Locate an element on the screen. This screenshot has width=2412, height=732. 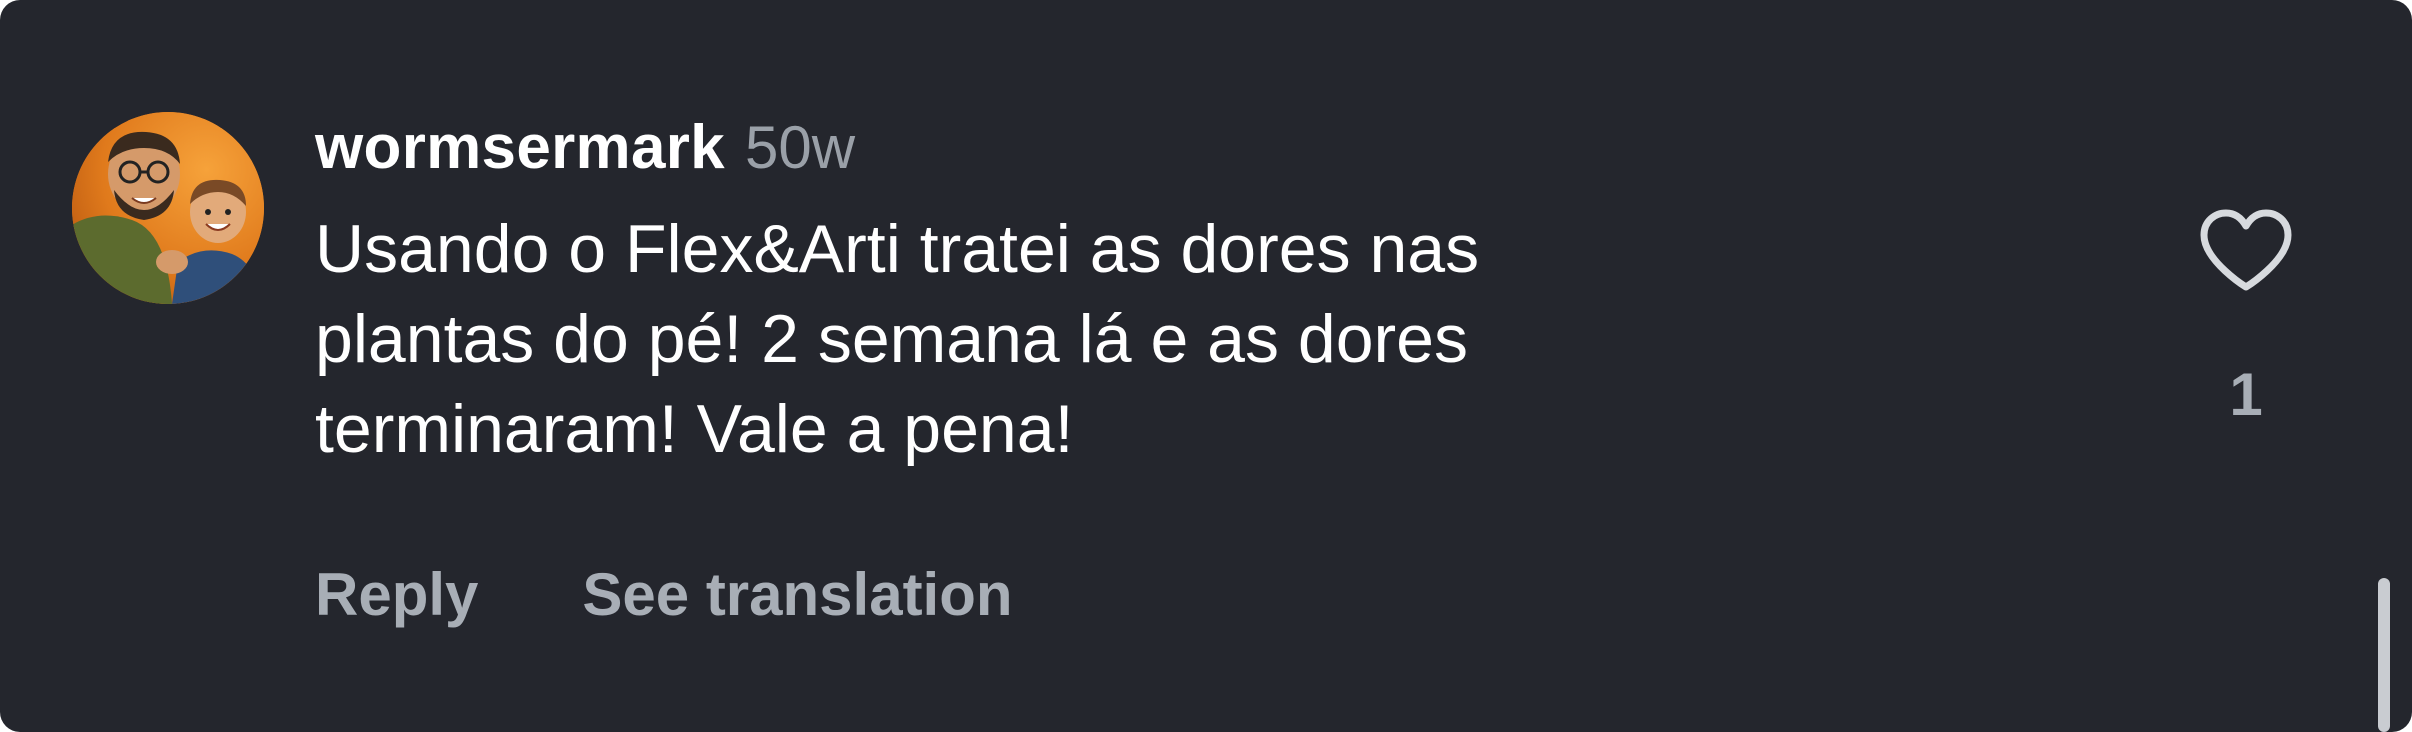
comment-actions: Reply See translation is located at coordinates (664, 594).